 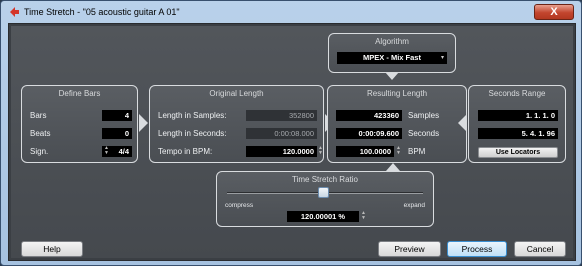 I want to click on window-title: Time Stretch - "05 acoustic guitar A 01", so click(x=102, y=12).